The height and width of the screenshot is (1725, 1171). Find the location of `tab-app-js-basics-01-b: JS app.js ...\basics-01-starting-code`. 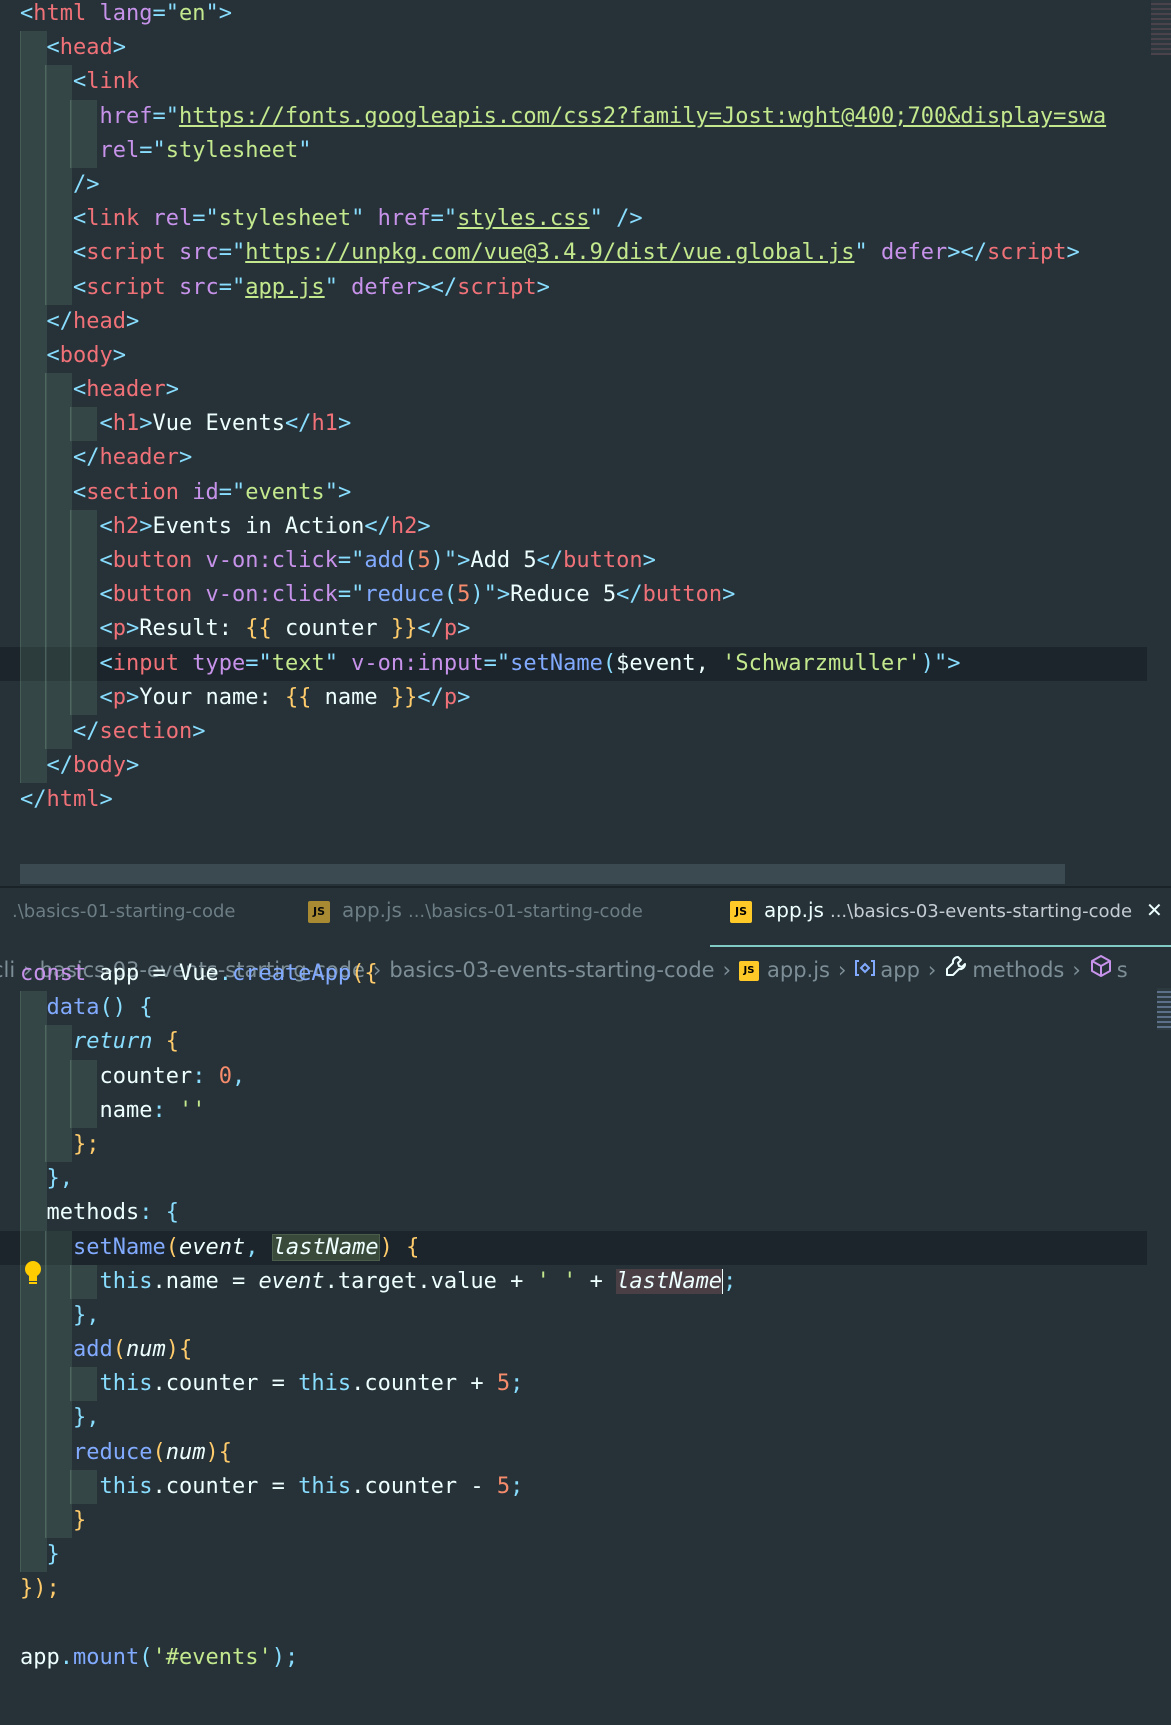

tab-app-js-basics-01-b: JS app.js ...\basics-01-starting-code is located at coordinates (475, 916).